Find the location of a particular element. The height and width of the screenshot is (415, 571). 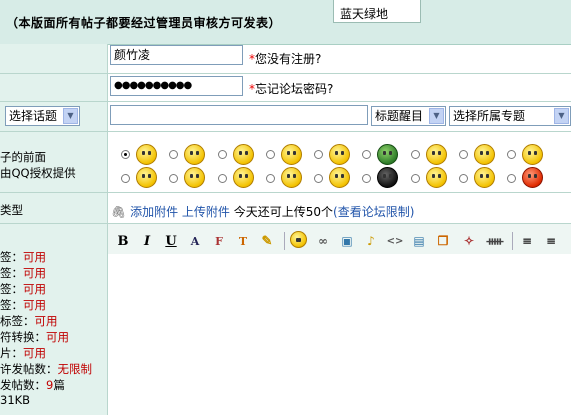

special-topic-select: 选择所属专题 ▼ is located at coordinates (510, 116).